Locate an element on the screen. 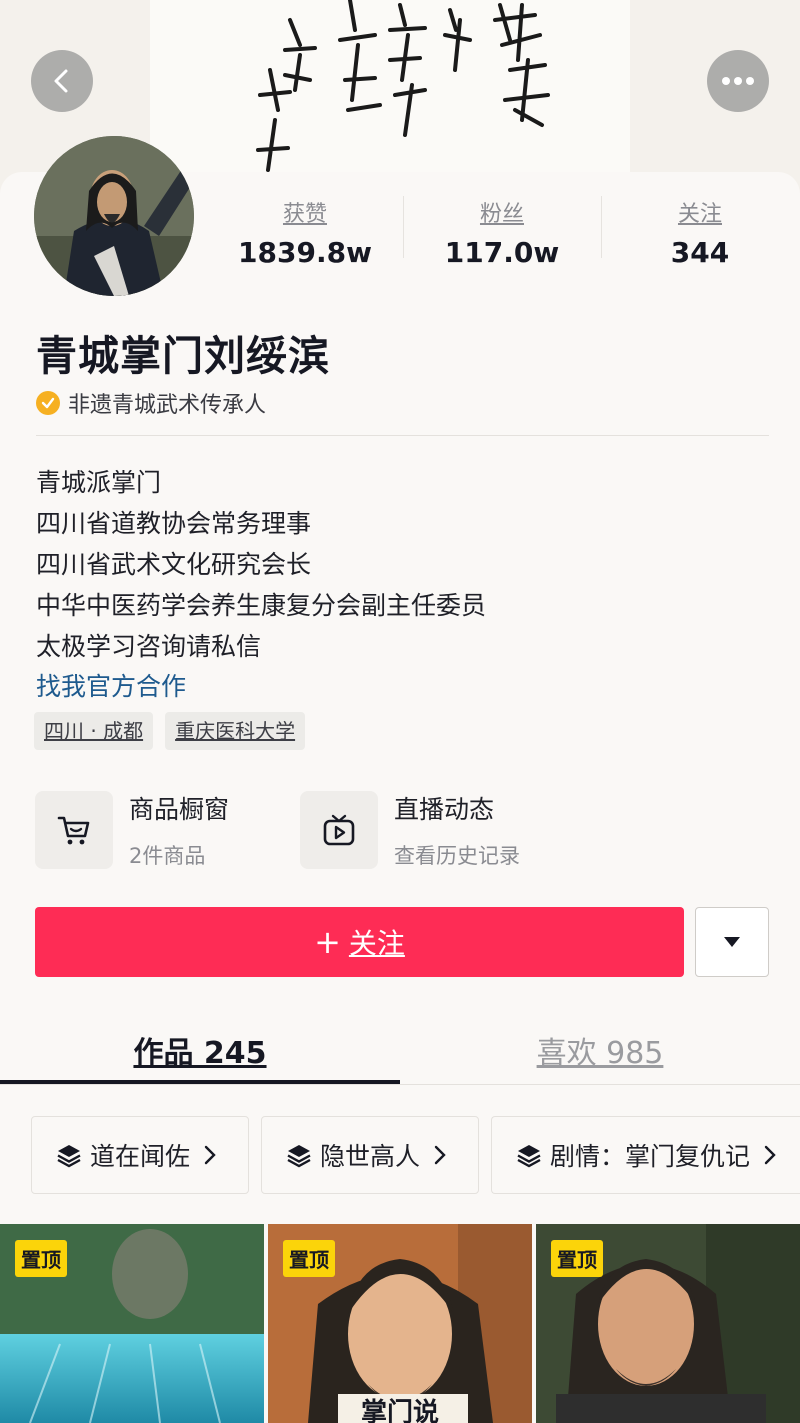 The image size is (800, 1423). shop-window-entry: 商品橱窗 2件商品 is located at coordinates (132, 830).